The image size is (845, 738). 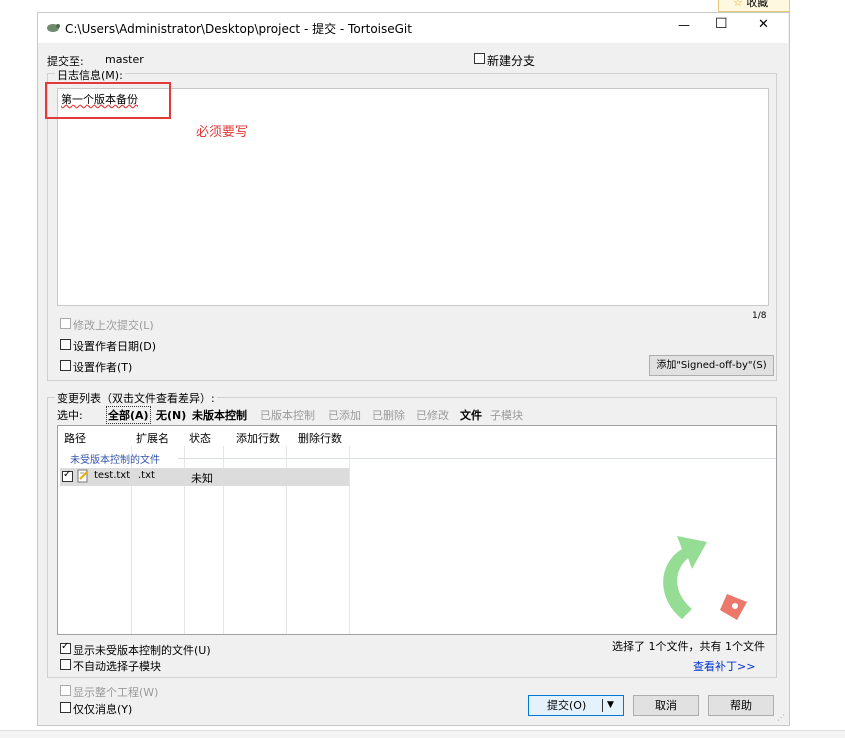 What do you see at coordinates (75, 438) in the screenshot?
I see `column-header-path: 路径` at bounding box center [75, 438].